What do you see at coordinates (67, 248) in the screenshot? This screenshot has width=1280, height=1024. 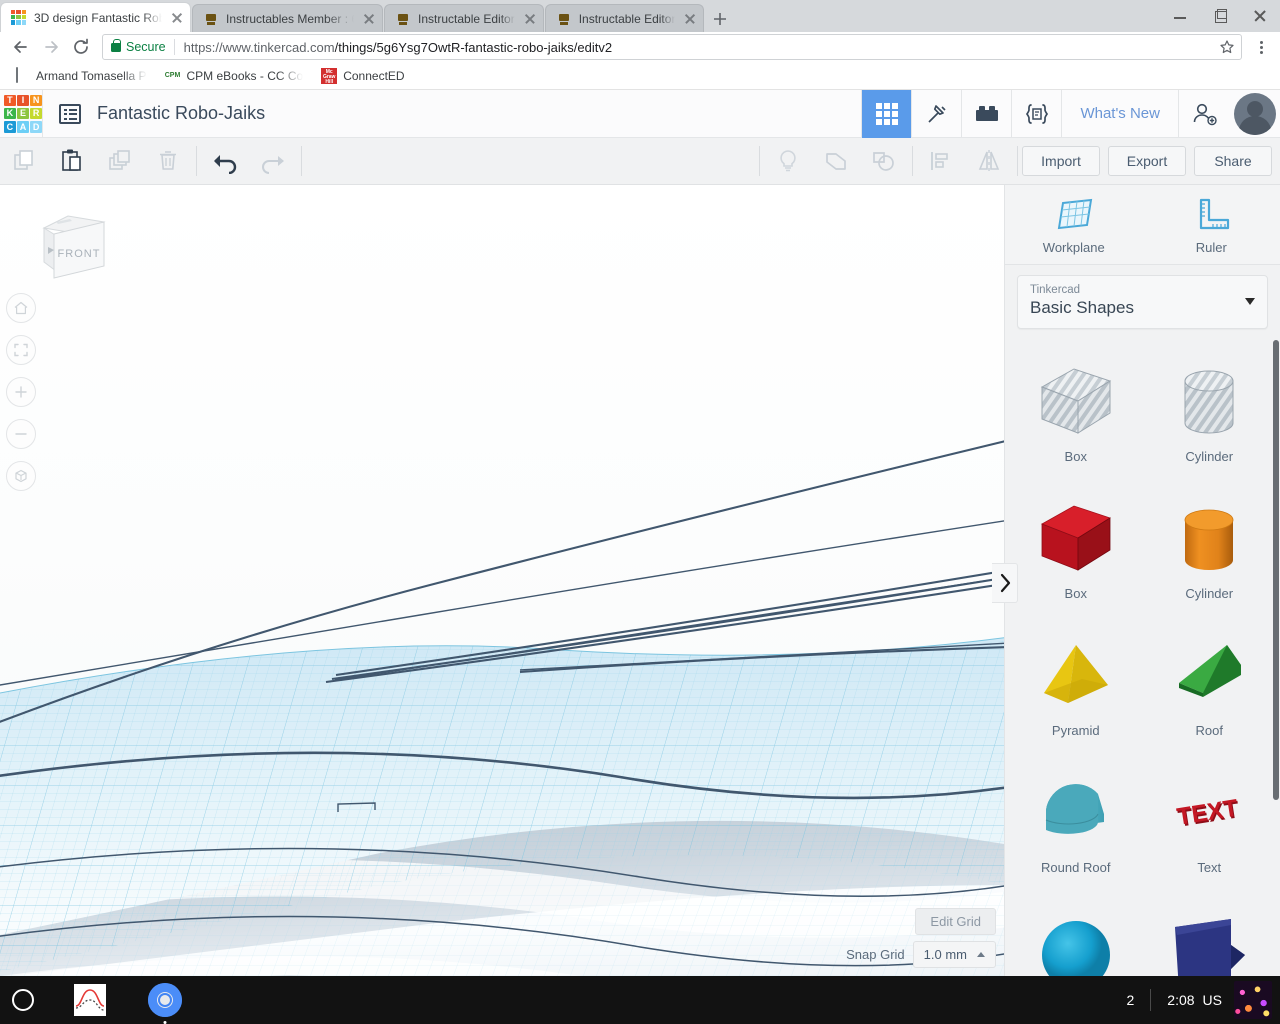 I see `view-cube: FRONT` at bounding box center [67, 248].